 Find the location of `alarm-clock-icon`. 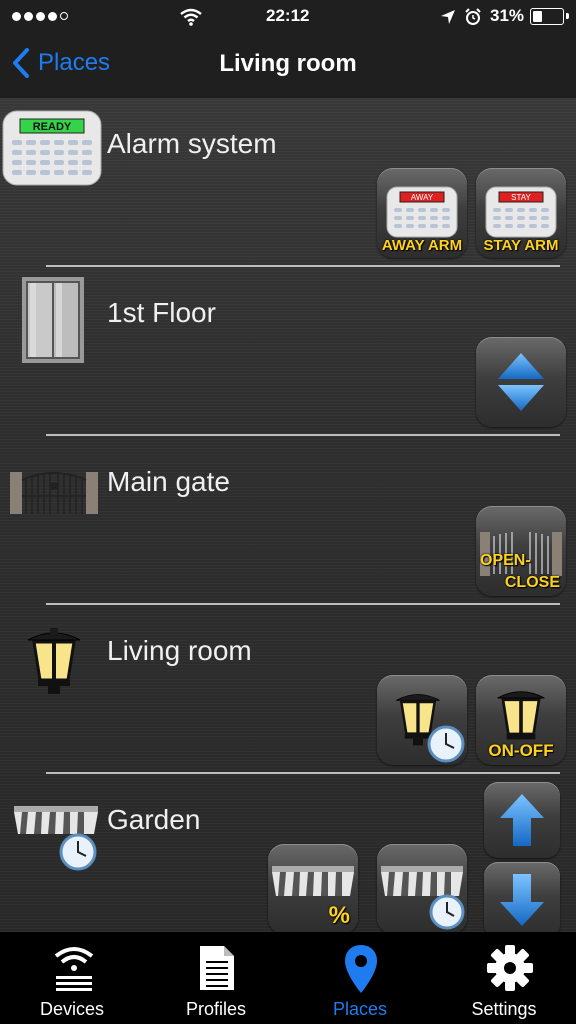

alarm-clock-icon is located at coordinates (473, 16).